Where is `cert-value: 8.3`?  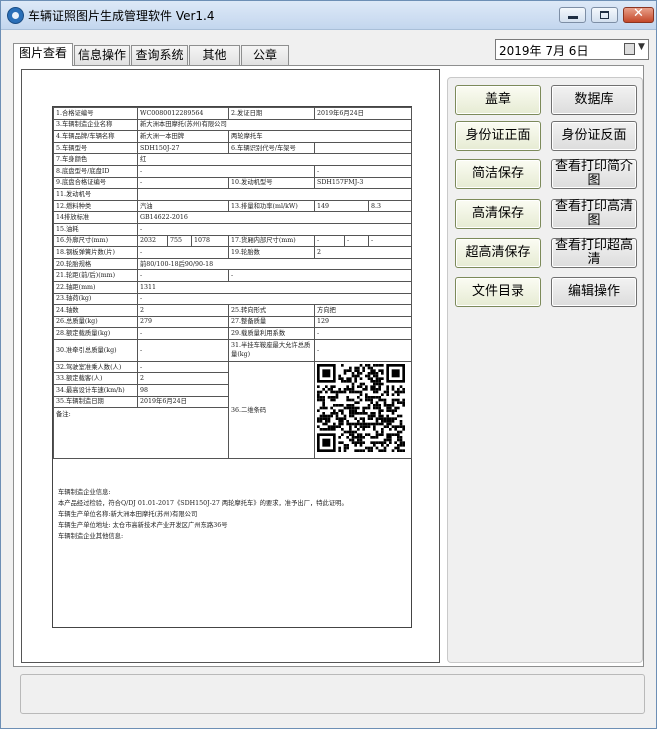
cert-value: 8.3 is located at coordinates (390, 206).